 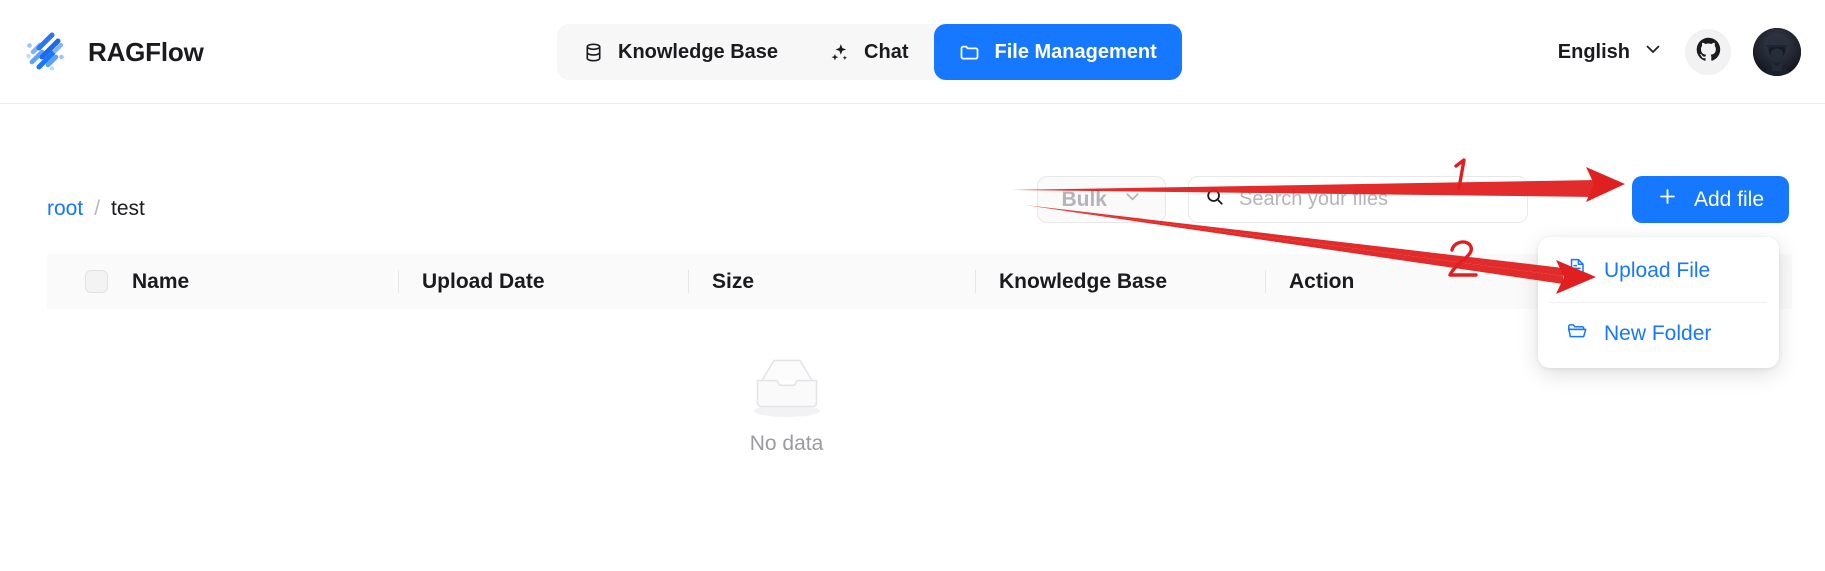 I want to click on column-header-upload-date: Upload Date, so click(x=543, y=281).